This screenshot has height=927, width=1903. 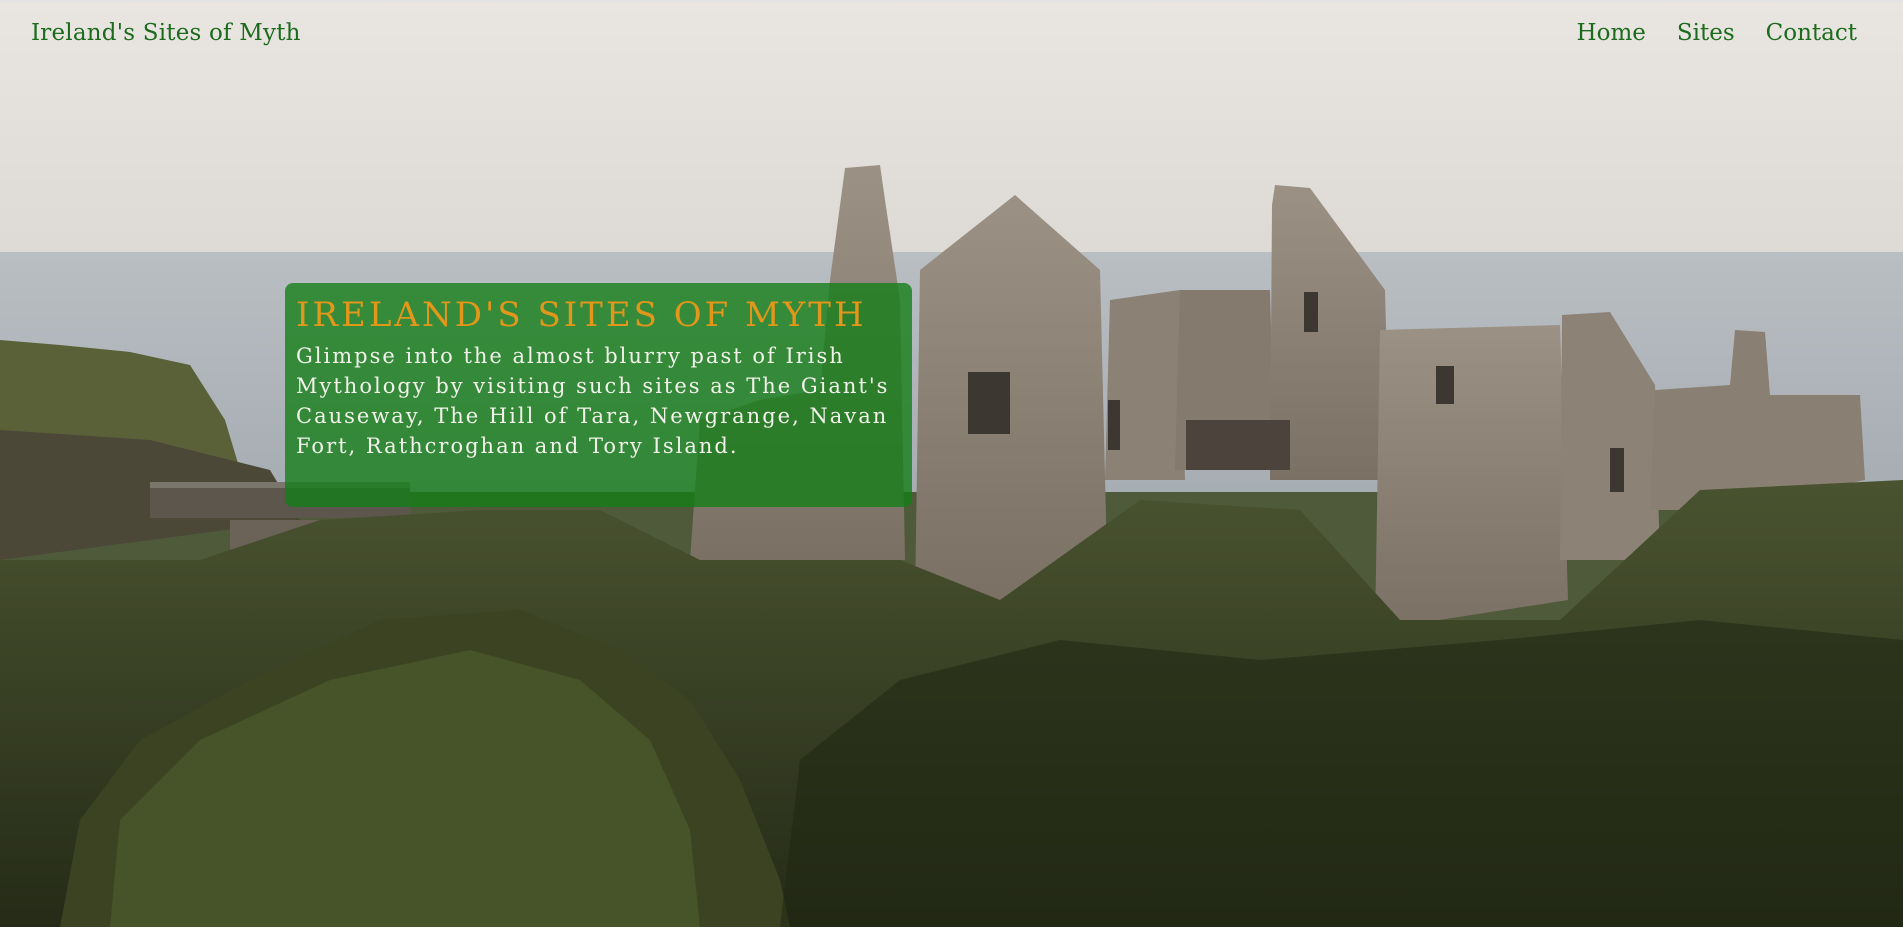 I want to click on nav-sites-link: Sites, so click(x=1706, y=33).